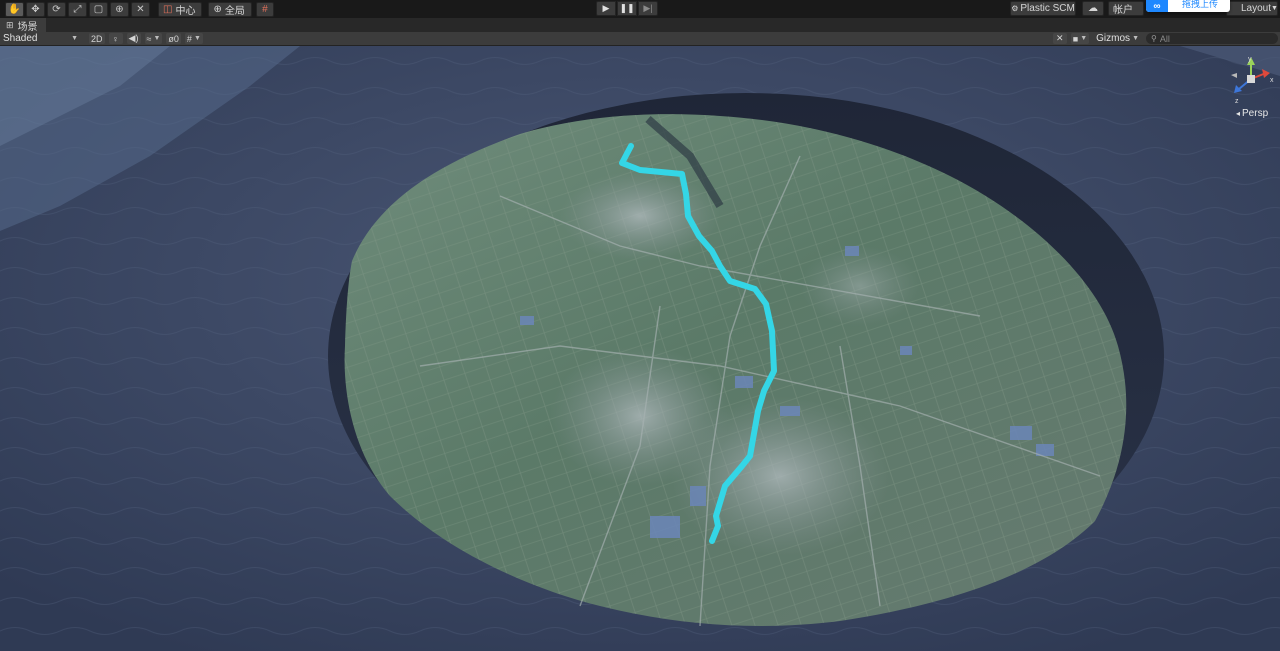 The image size is (1280, 651). I want to click on transform-tools: ✋ ✥ ⟳ ⤢ ▢ ⊕ ✕, so click(78, 9).